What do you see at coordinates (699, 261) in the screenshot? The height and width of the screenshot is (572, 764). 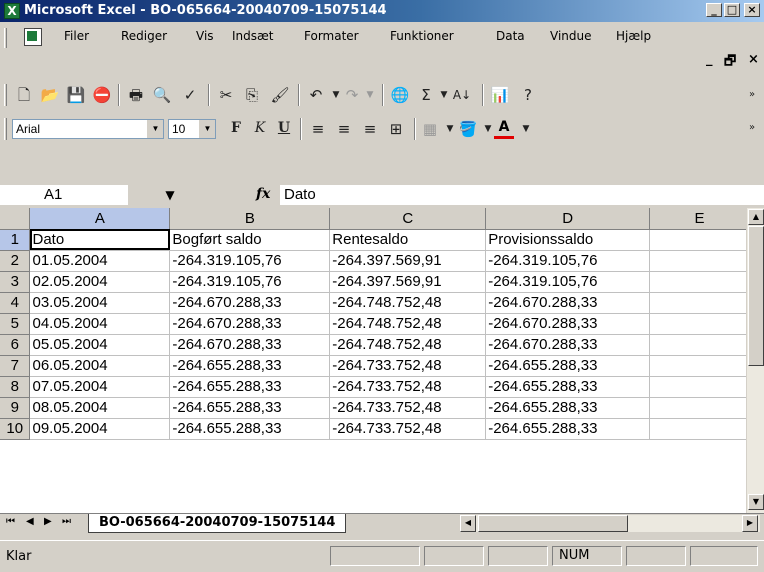 I see `cell-e2` at bounding box center [699, 261].